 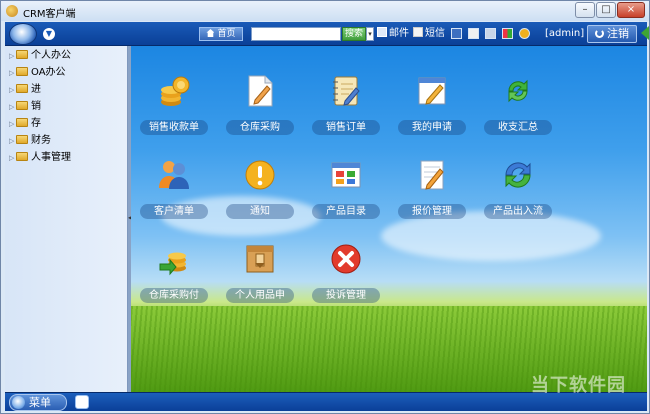 I want to click on sidebar-item-label: 销, so click(x=36, y=106).